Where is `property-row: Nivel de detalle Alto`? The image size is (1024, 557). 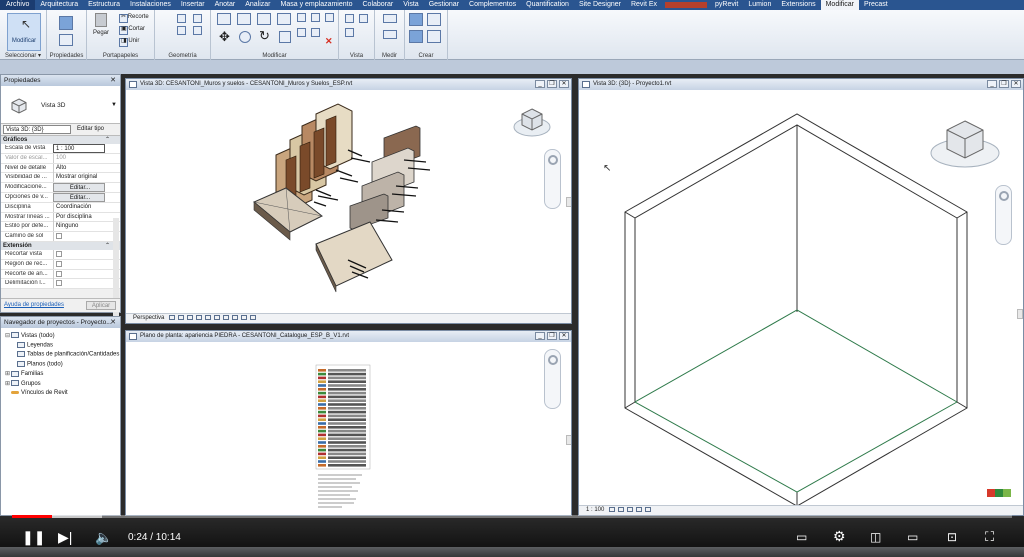
property-row: Nivel de detalle Alto is located at coordinates (60, 168).